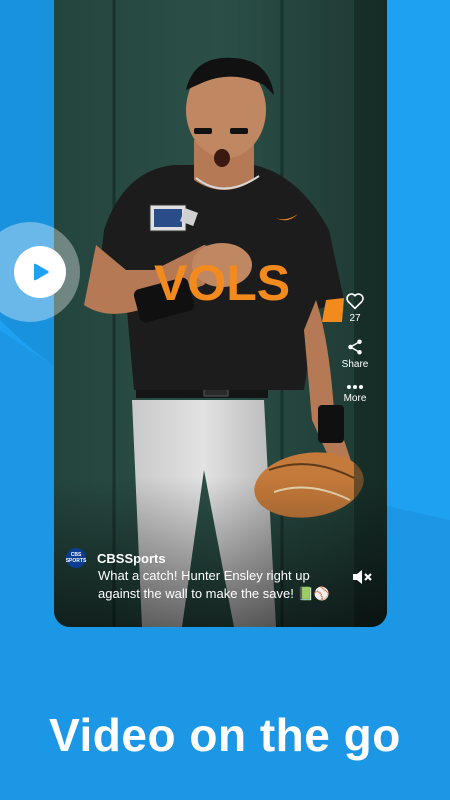  I want to click on tagline: Video on the go, so click(225, 735).